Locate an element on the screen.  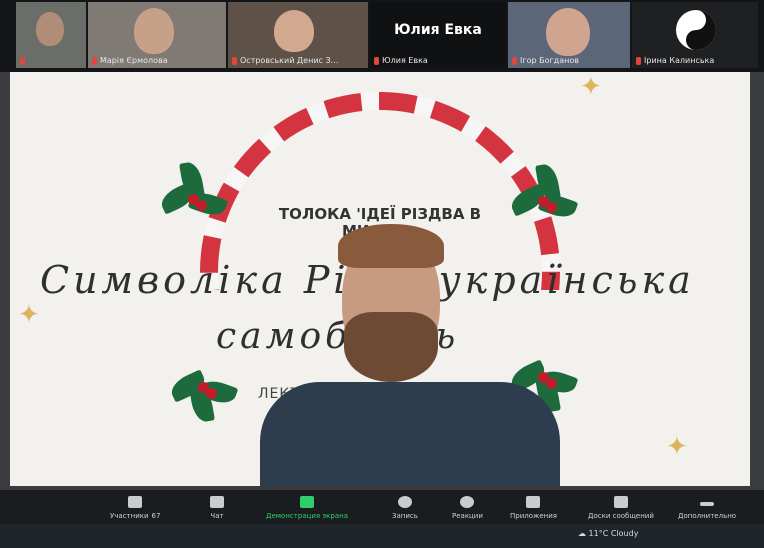
participant-tile-6: Ірина Калинська is located at coordinates (695, 35).